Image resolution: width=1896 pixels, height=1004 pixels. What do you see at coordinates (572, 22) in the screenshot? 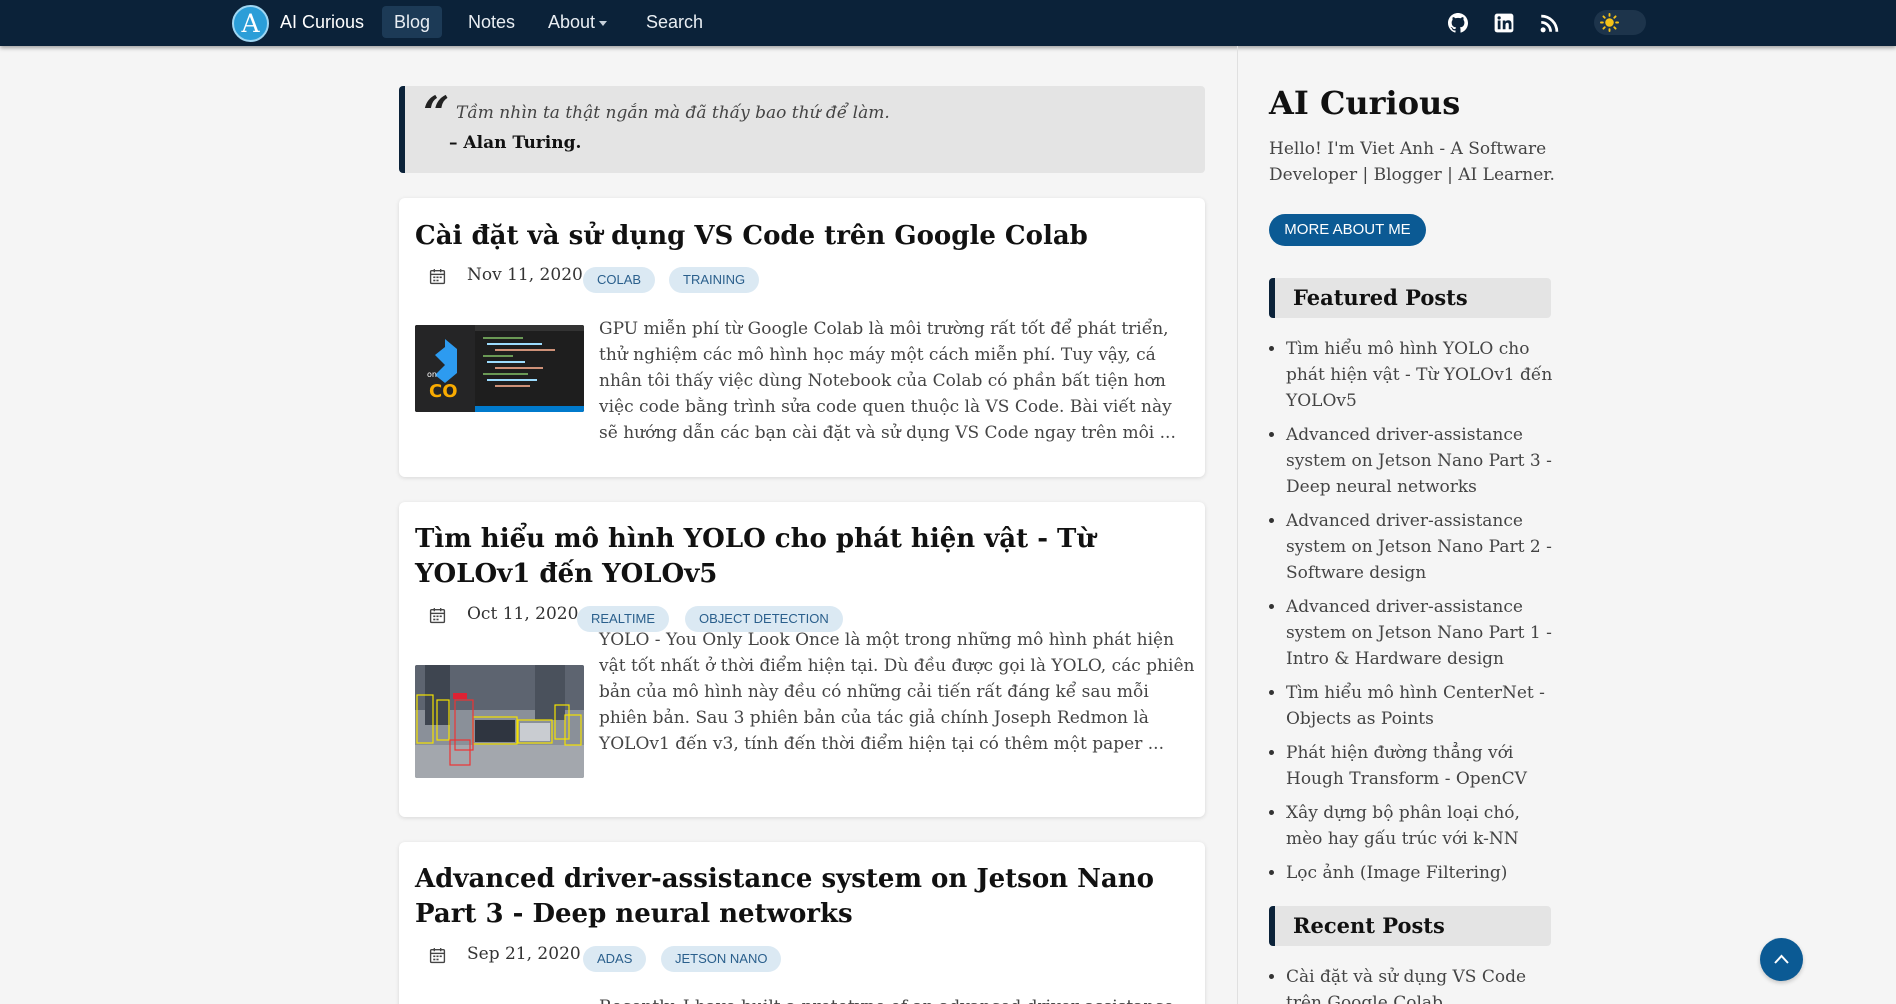
I see `nav-about-label: About` at bounding box center [572, 22].